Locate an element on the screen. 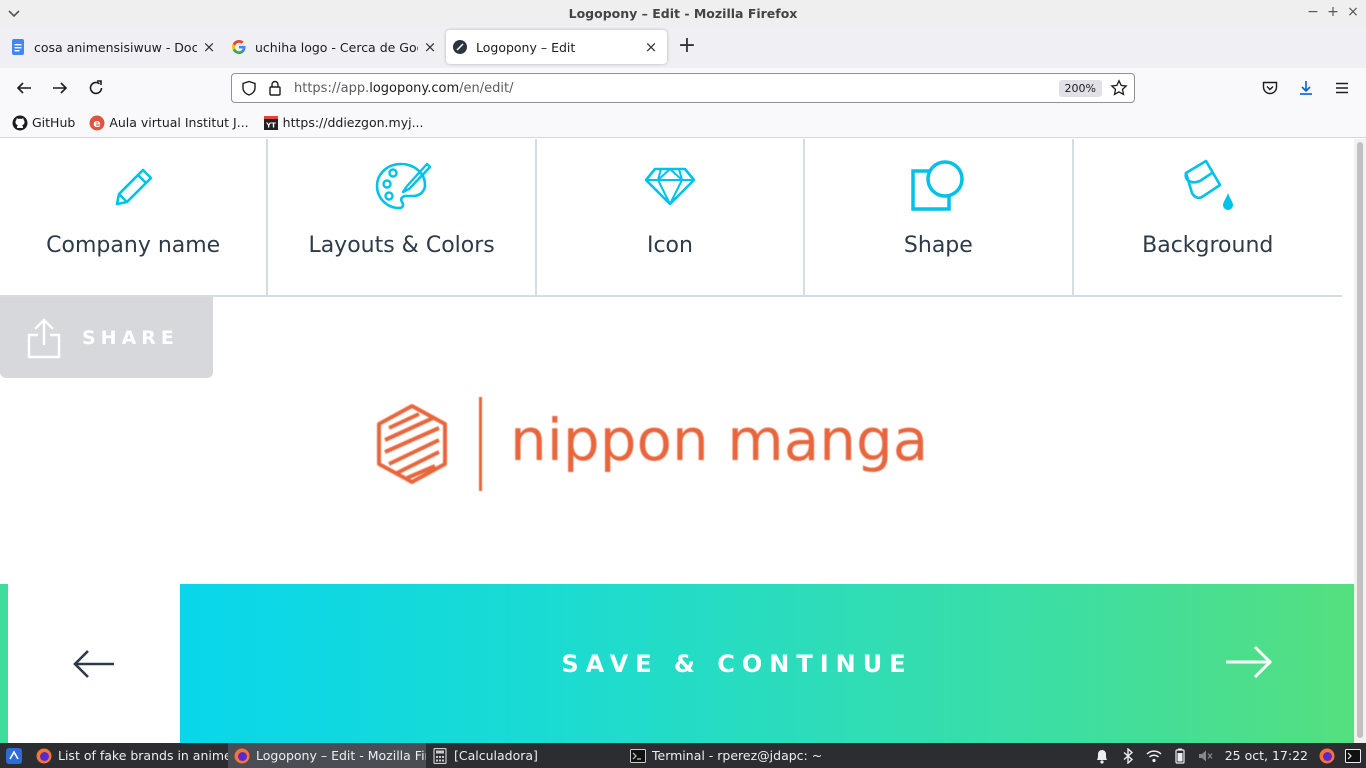 The image size is (1366, 768). start-menu-button is located at coordinates (15, 755).